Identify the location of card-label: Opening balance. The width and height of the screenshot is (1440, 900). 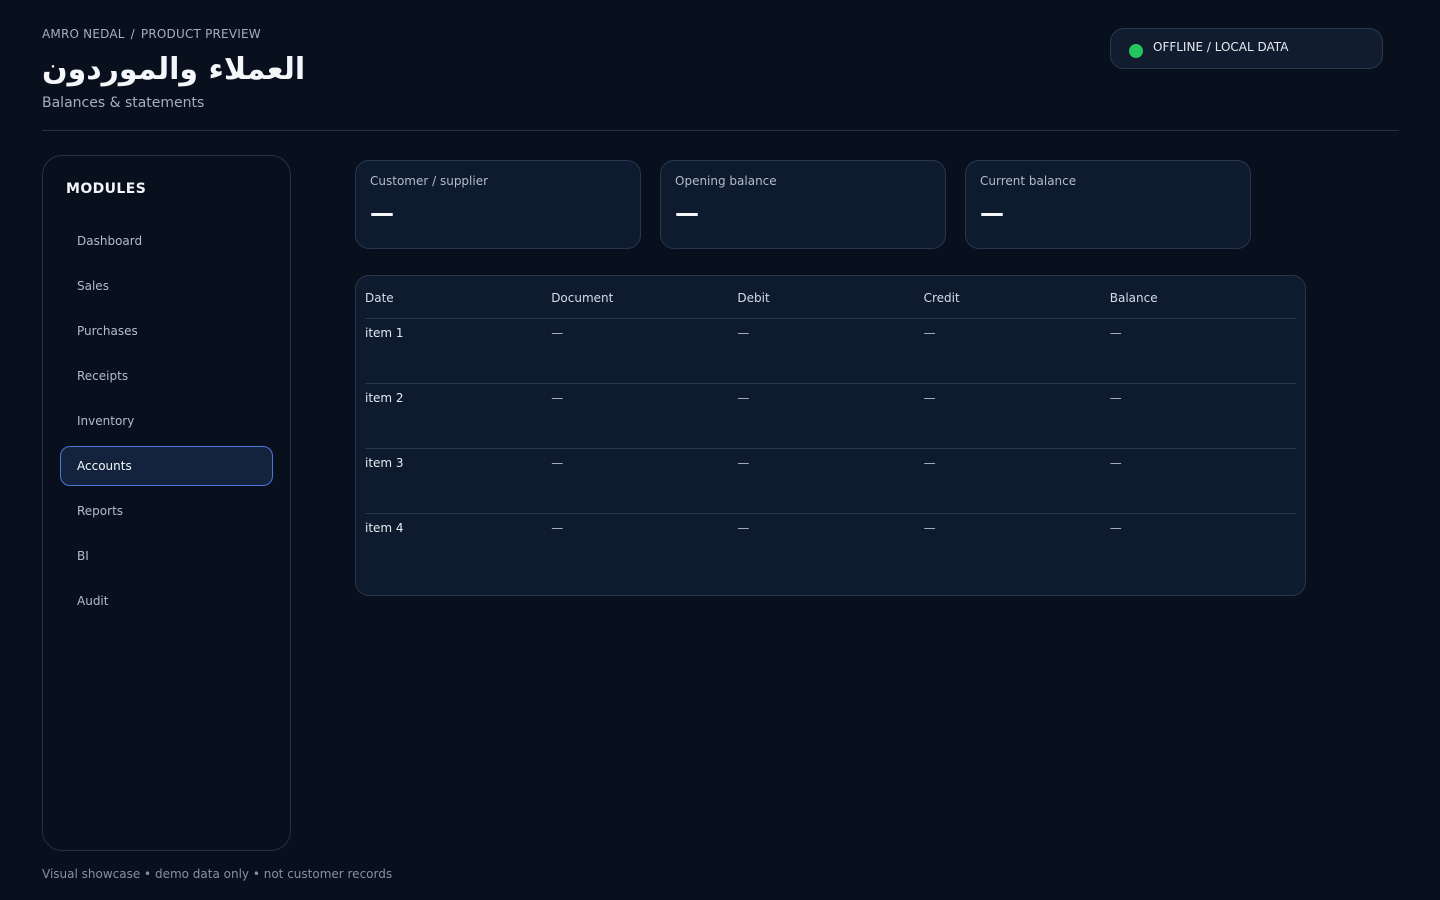
(726, 181).